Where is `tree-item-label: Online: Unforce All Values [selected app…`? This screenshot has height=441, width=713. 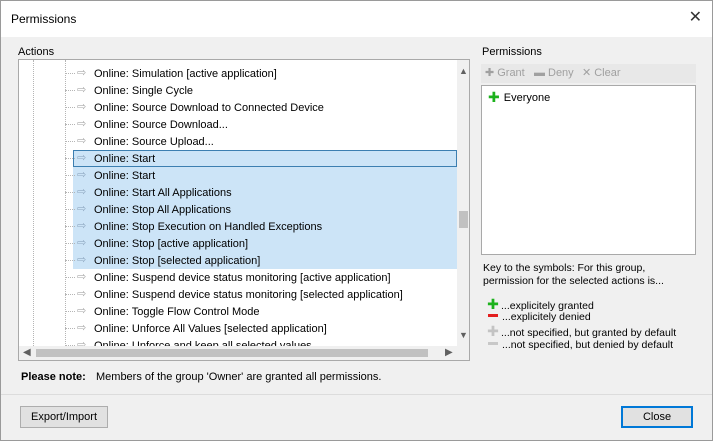 tree-item-label: Online: Unforce All Values [selected app… is located at coordinates (210, 329).